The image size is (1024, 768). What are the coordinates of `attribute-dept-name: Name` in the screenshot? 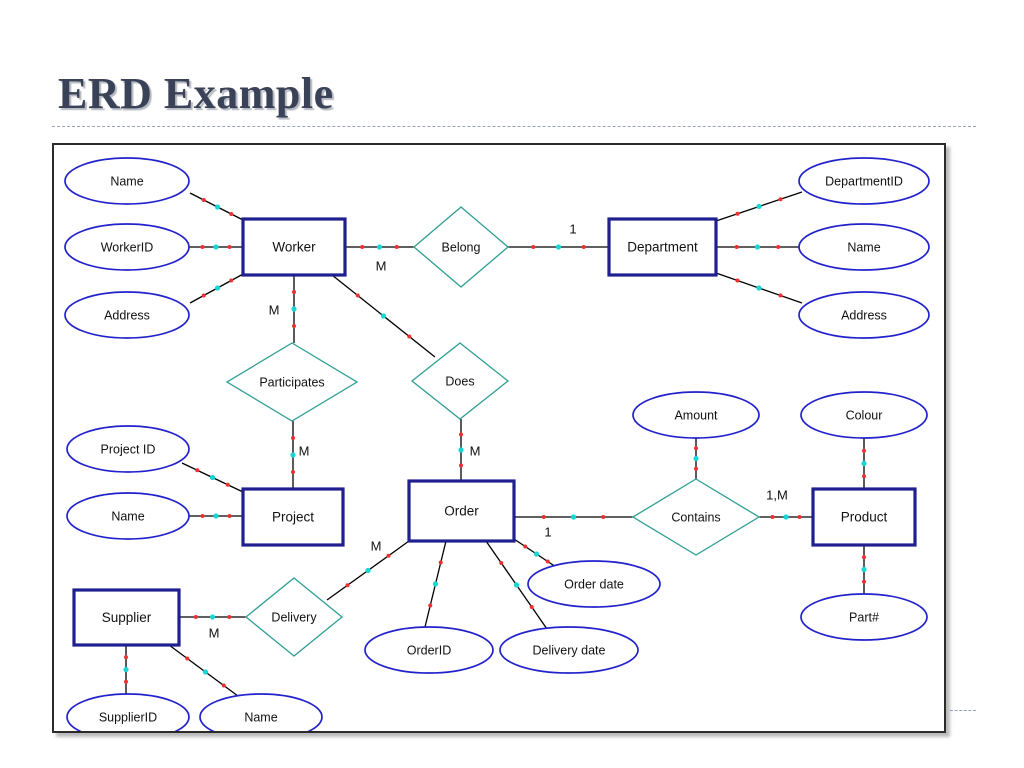 It's located at (864, 247).